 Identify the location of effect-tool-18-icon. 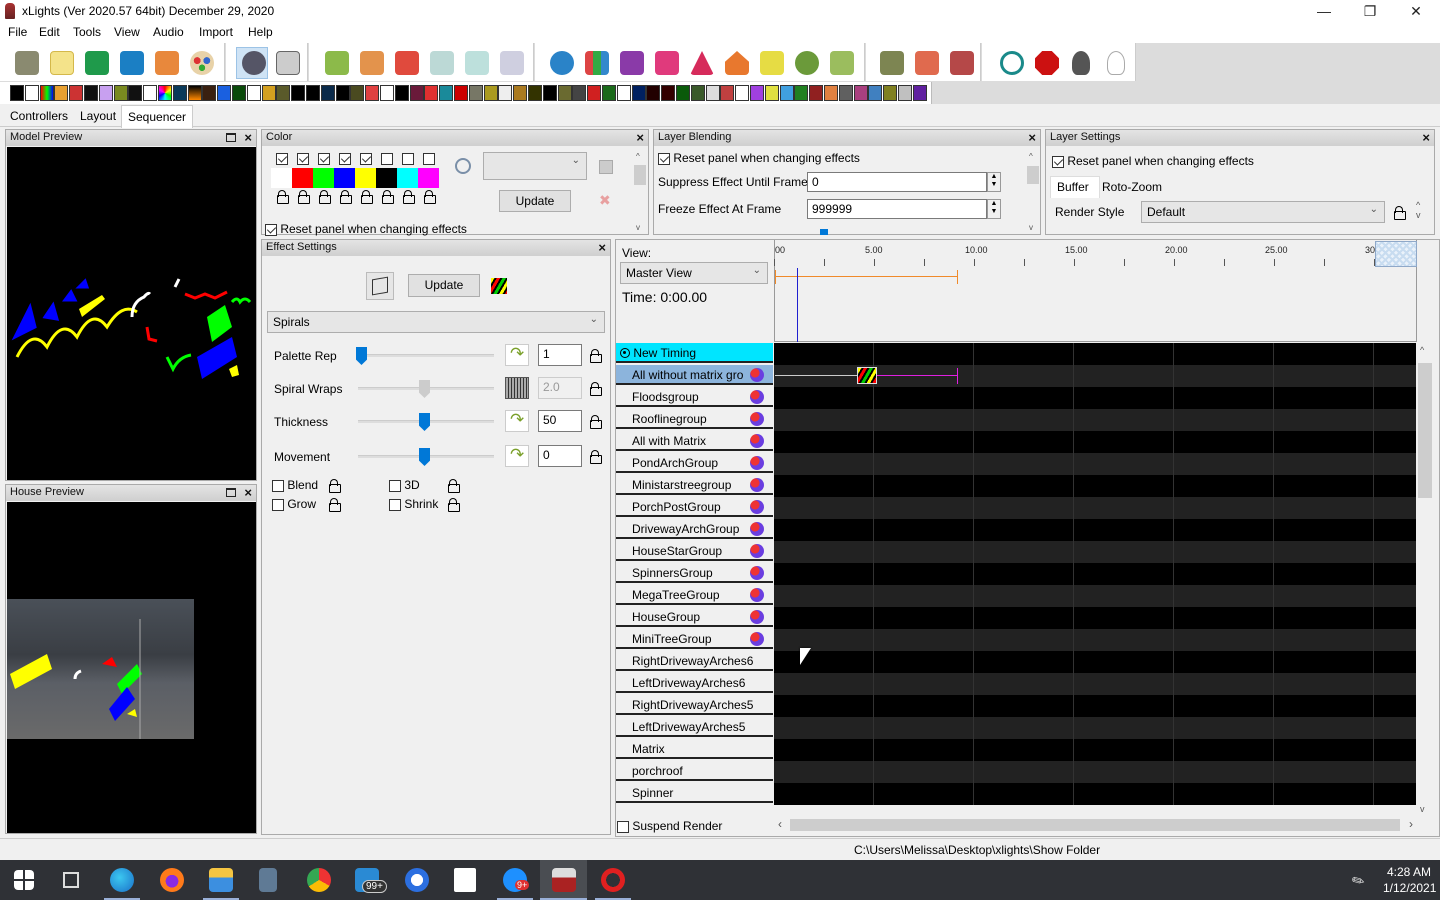
(283, 93).